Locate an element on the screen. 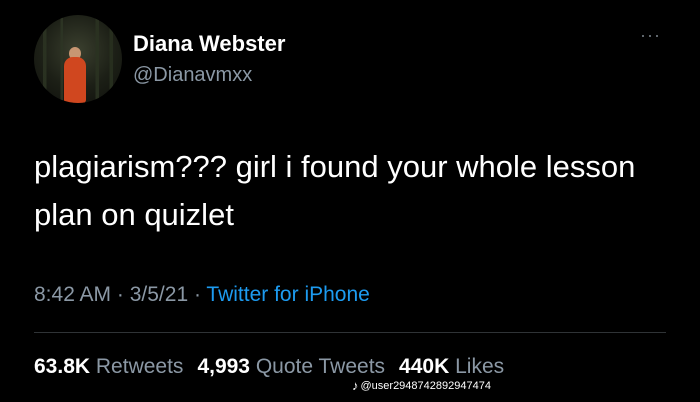  divider is located at coordinates (350, 332).